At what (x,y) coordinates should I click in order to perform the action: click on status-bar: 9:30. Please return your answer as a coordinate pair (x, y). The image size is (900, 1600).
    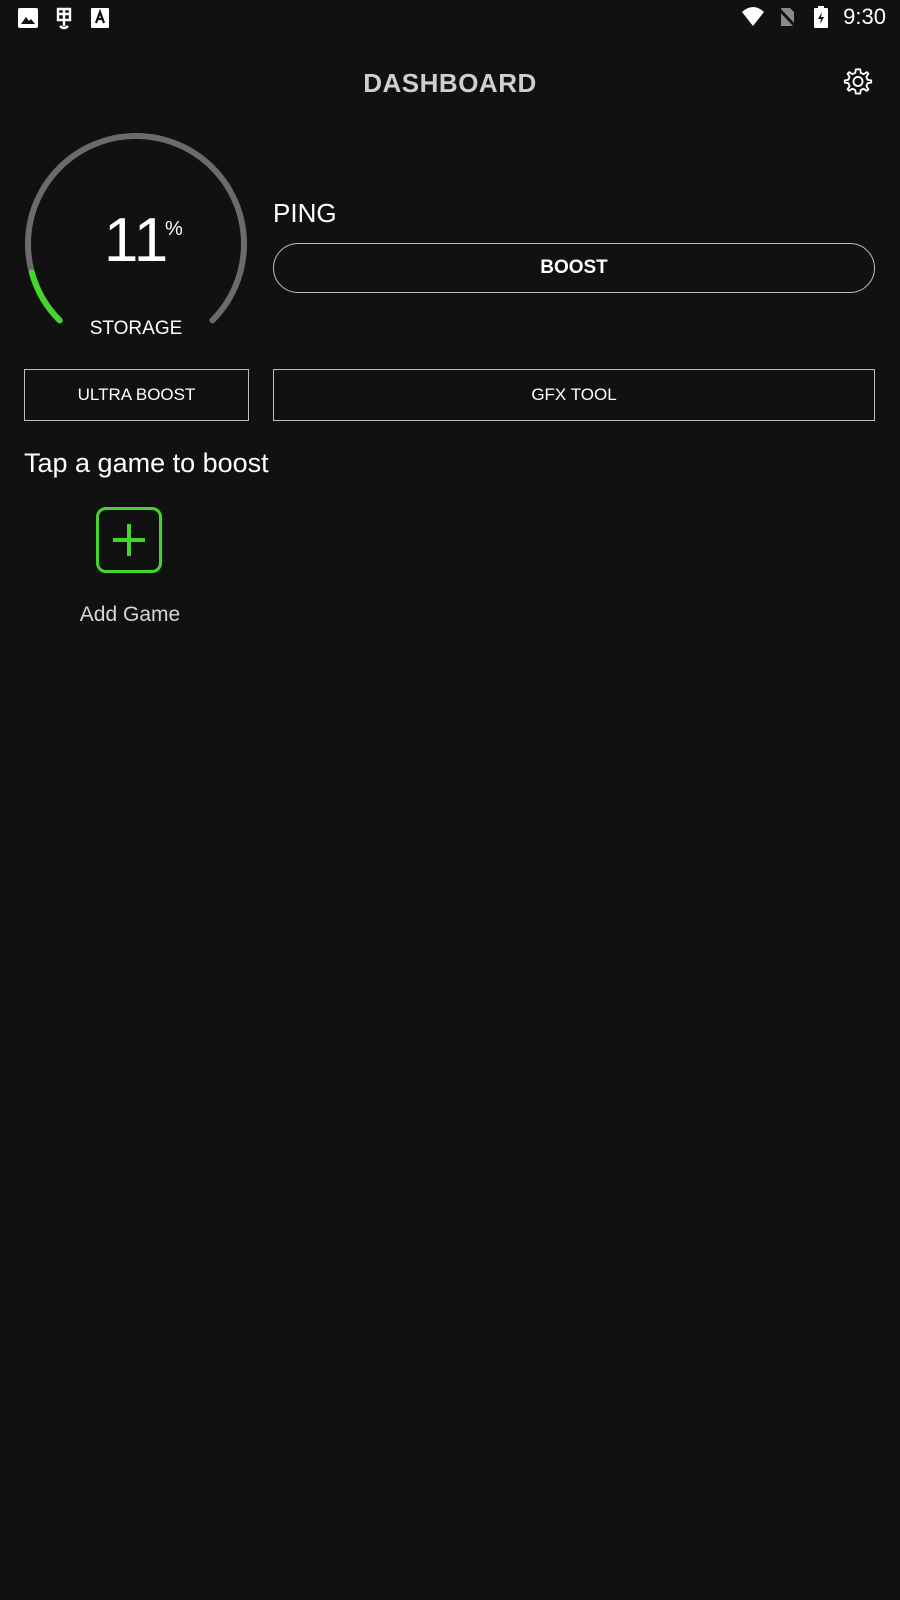
    Looking at the image, I should click on (450, 18).